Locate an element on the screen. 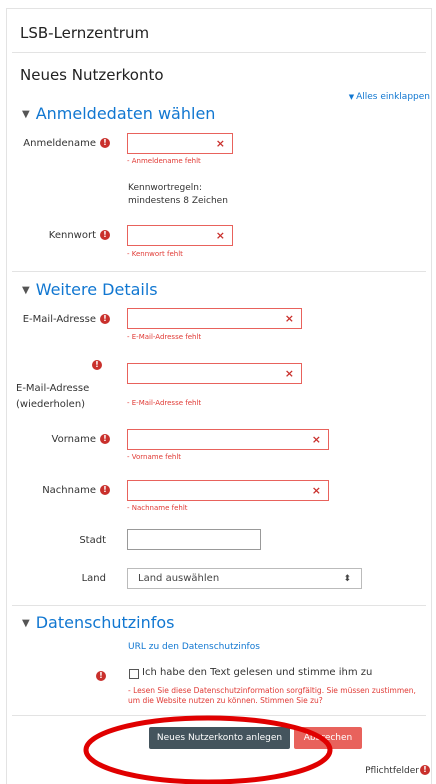 This screenshot has width=436, height=784. lastname-error: - Nachname fehlt is located at coordinates (157, 508).